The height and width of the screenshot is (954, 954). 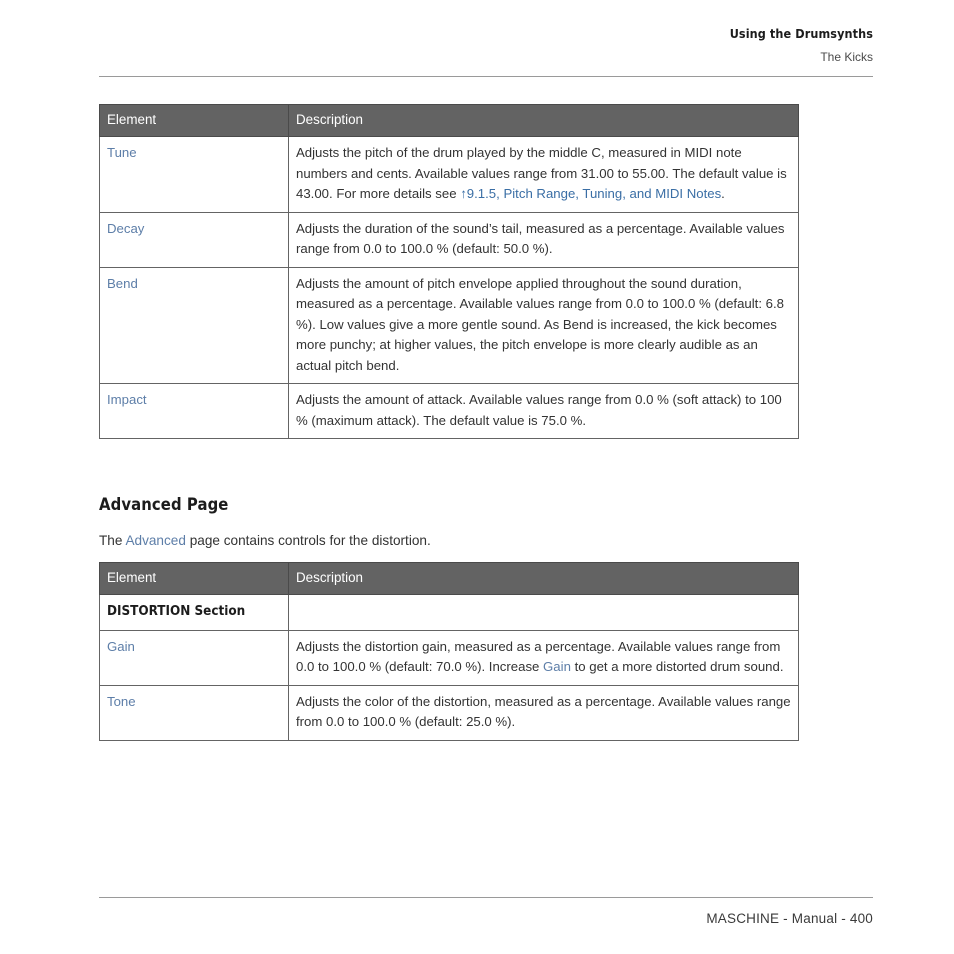 I want to click on cell-element-name: Impact, so click(x=194, y=411).